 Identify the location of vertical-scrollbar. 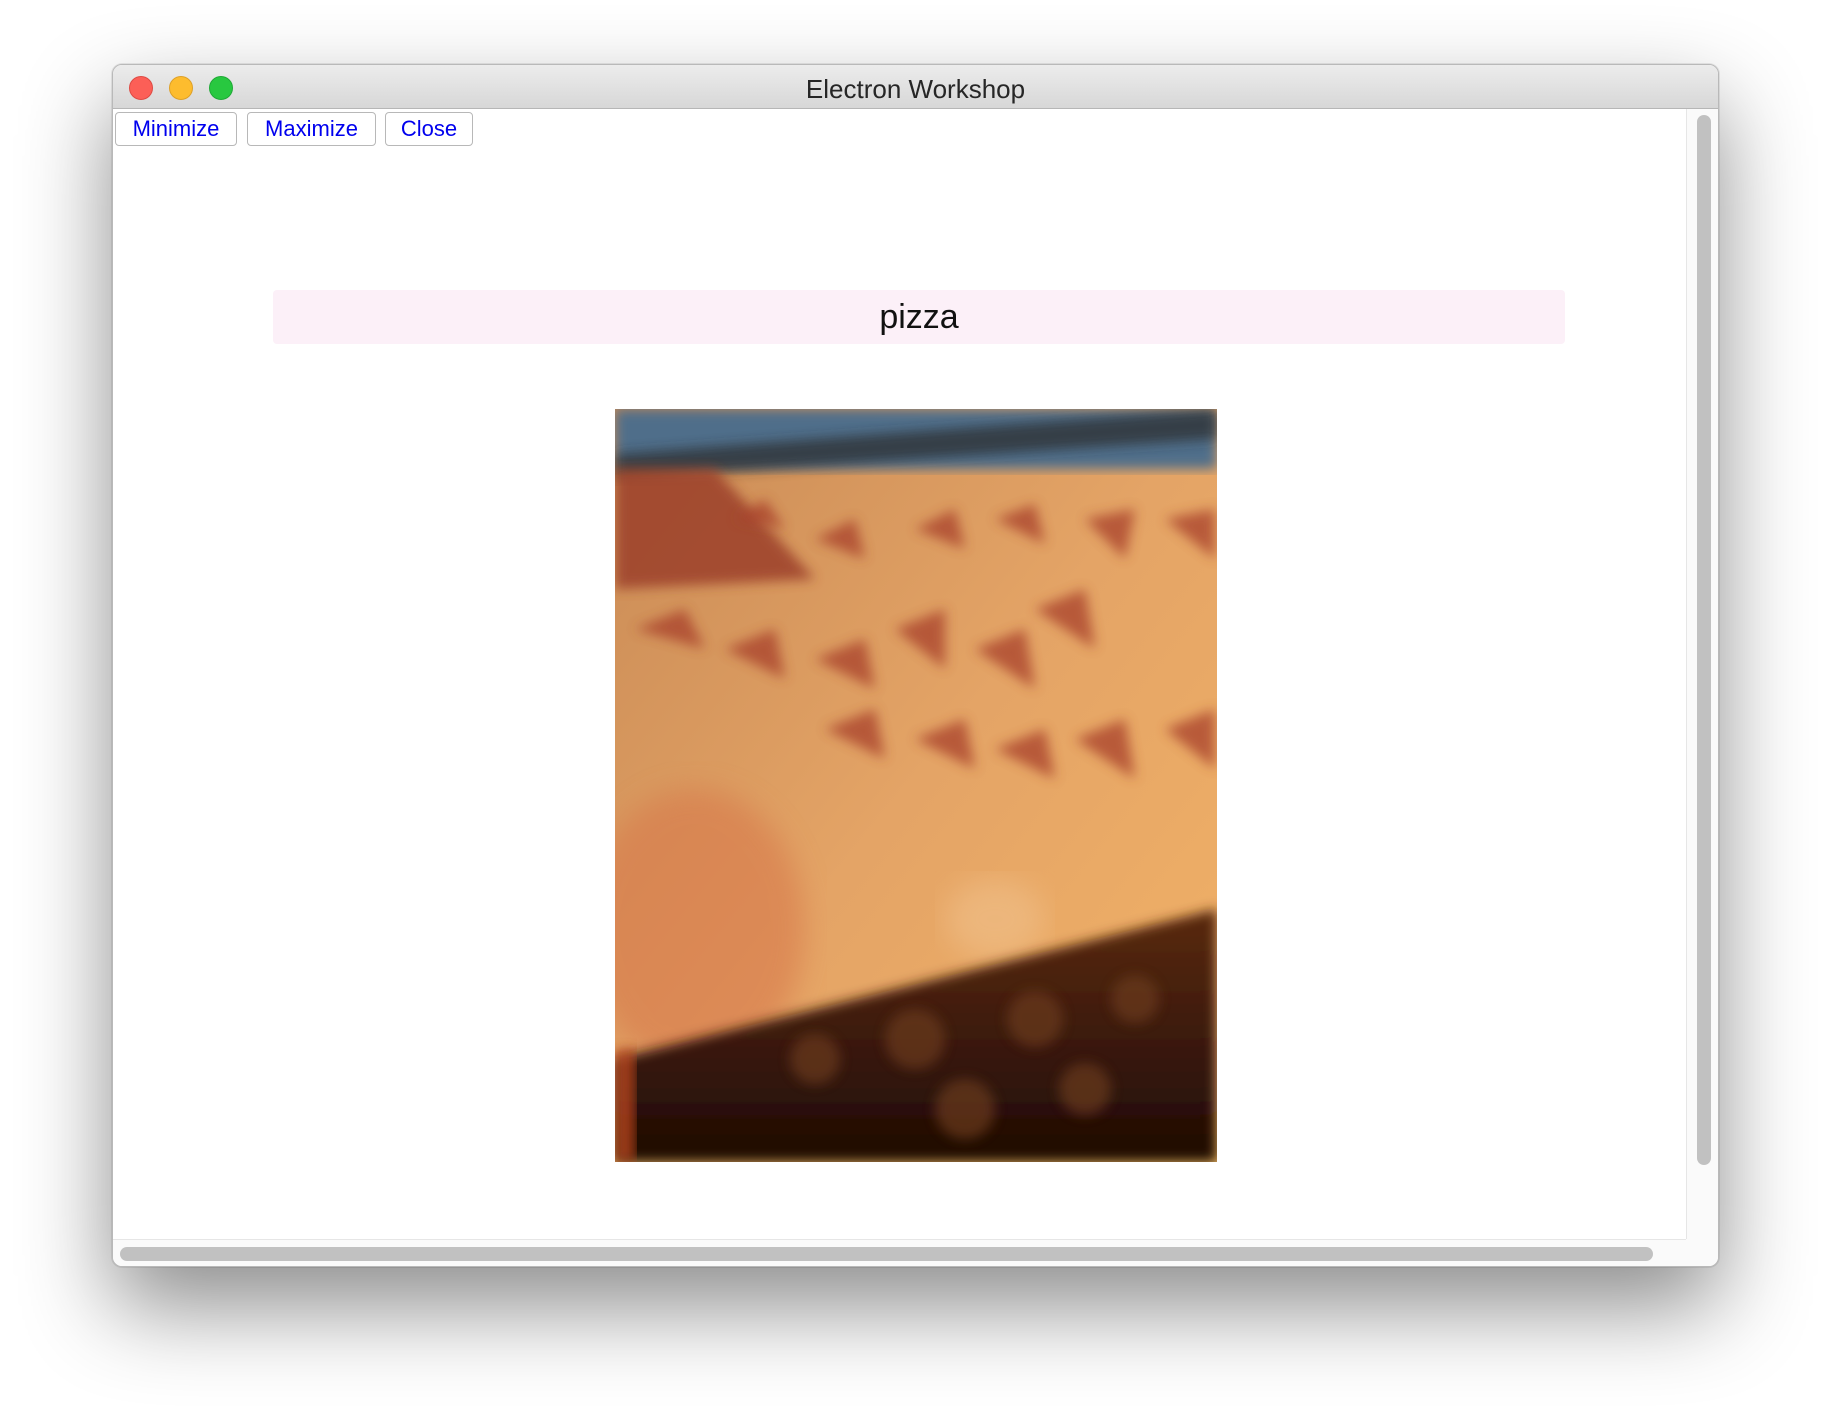
(1702, 674).